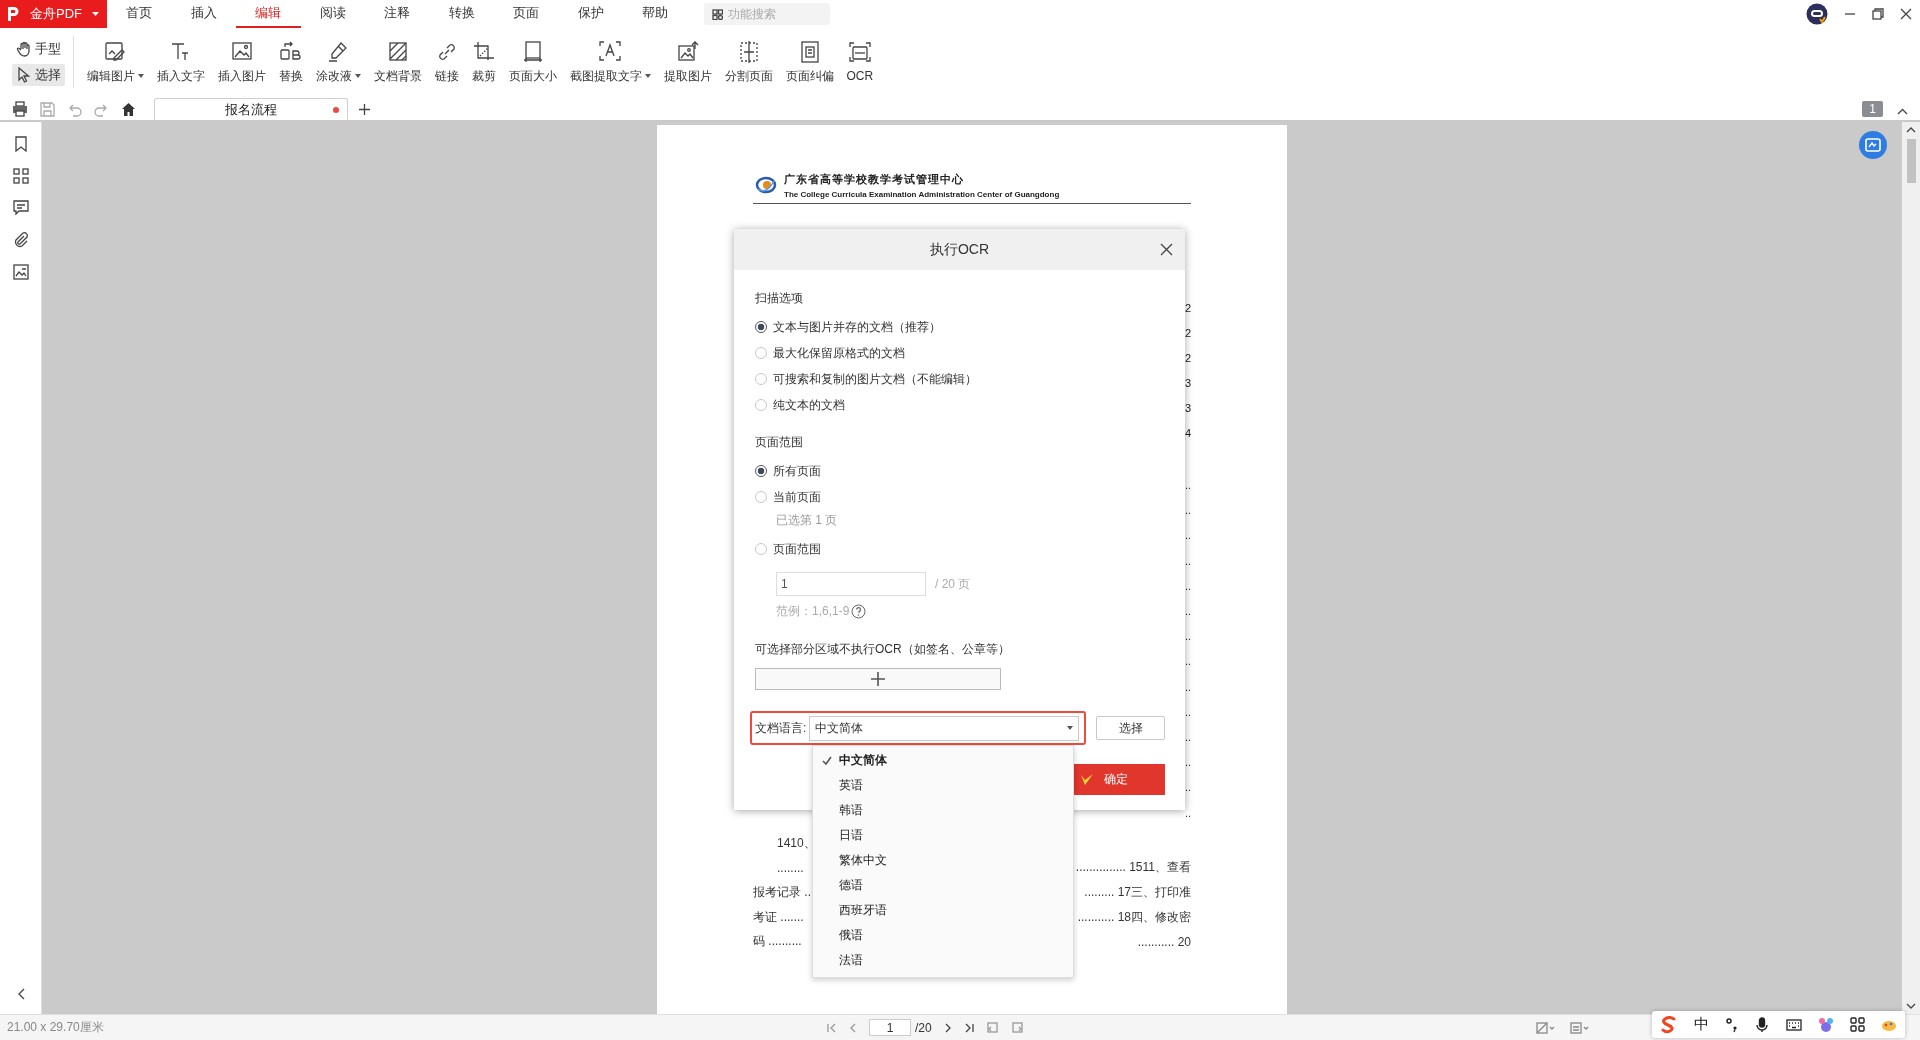 Image resolution: width=1920 pixels, height=1040 pixels. Describe the element at coordinates (1817, 14) in the screenshot. I see `avatar-icon` at that location.